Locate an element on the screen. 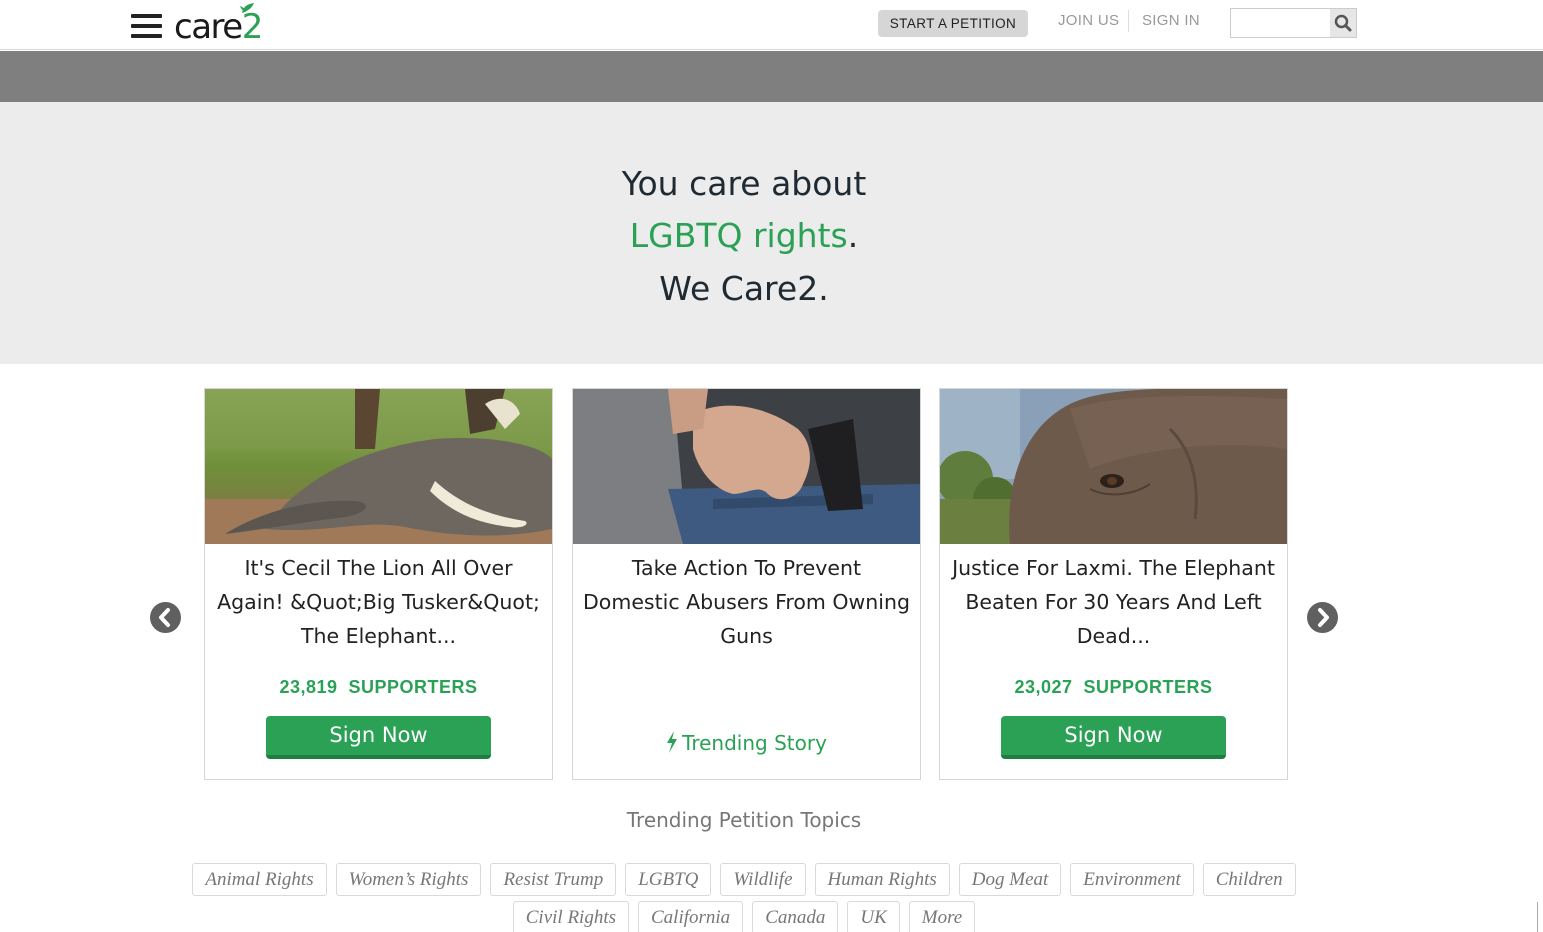 Image resolution: width=1543 pixels, height=932 pixels. join-us-link: JOIN US is located at coordinates (1088, 20).